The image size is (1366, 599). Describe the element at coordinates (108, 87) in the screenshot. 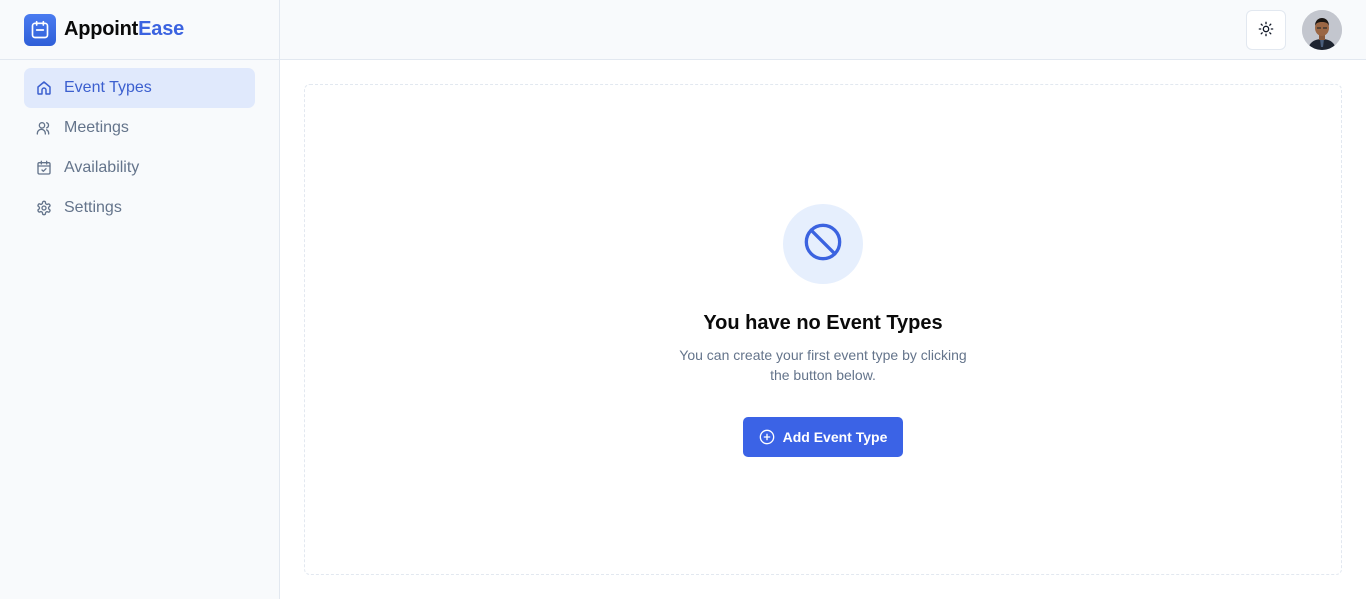

I see `sidebar-item-label: Event Types` at that location.